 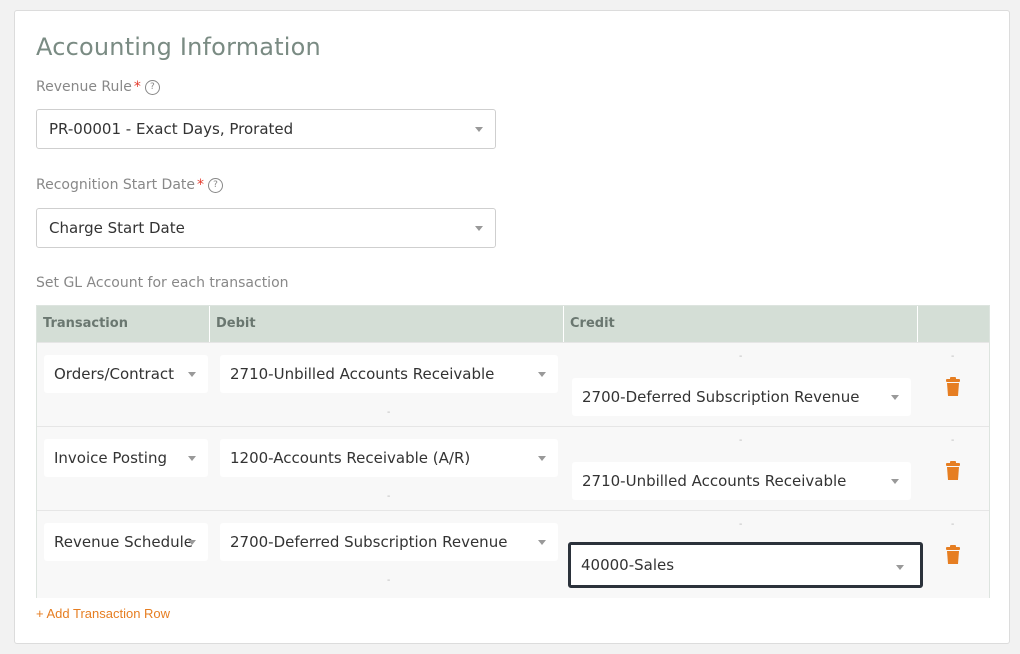 What do you see at coordinates (386, 324) in the screenshot?
I see `header-debit: Debit` at bounding box center [386, 324].